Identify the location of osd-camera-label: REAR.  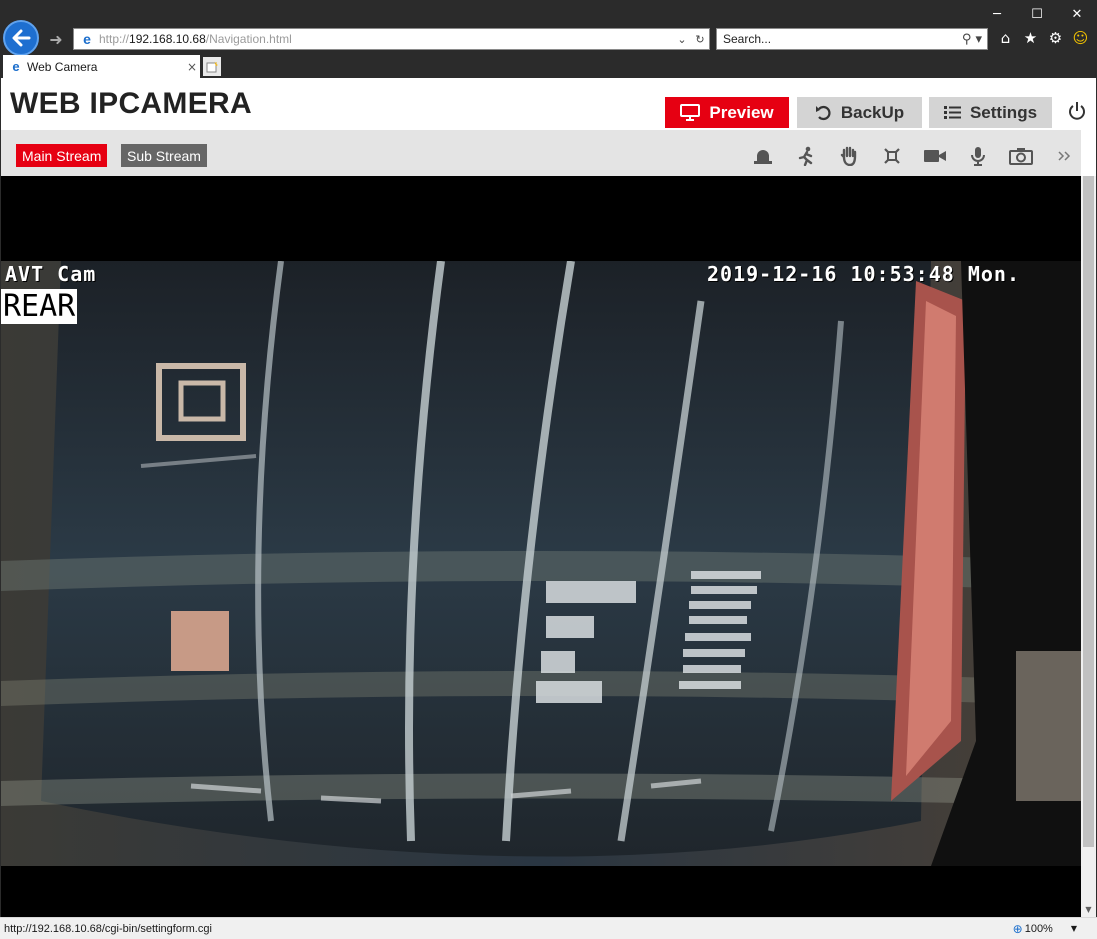
(39, 306).